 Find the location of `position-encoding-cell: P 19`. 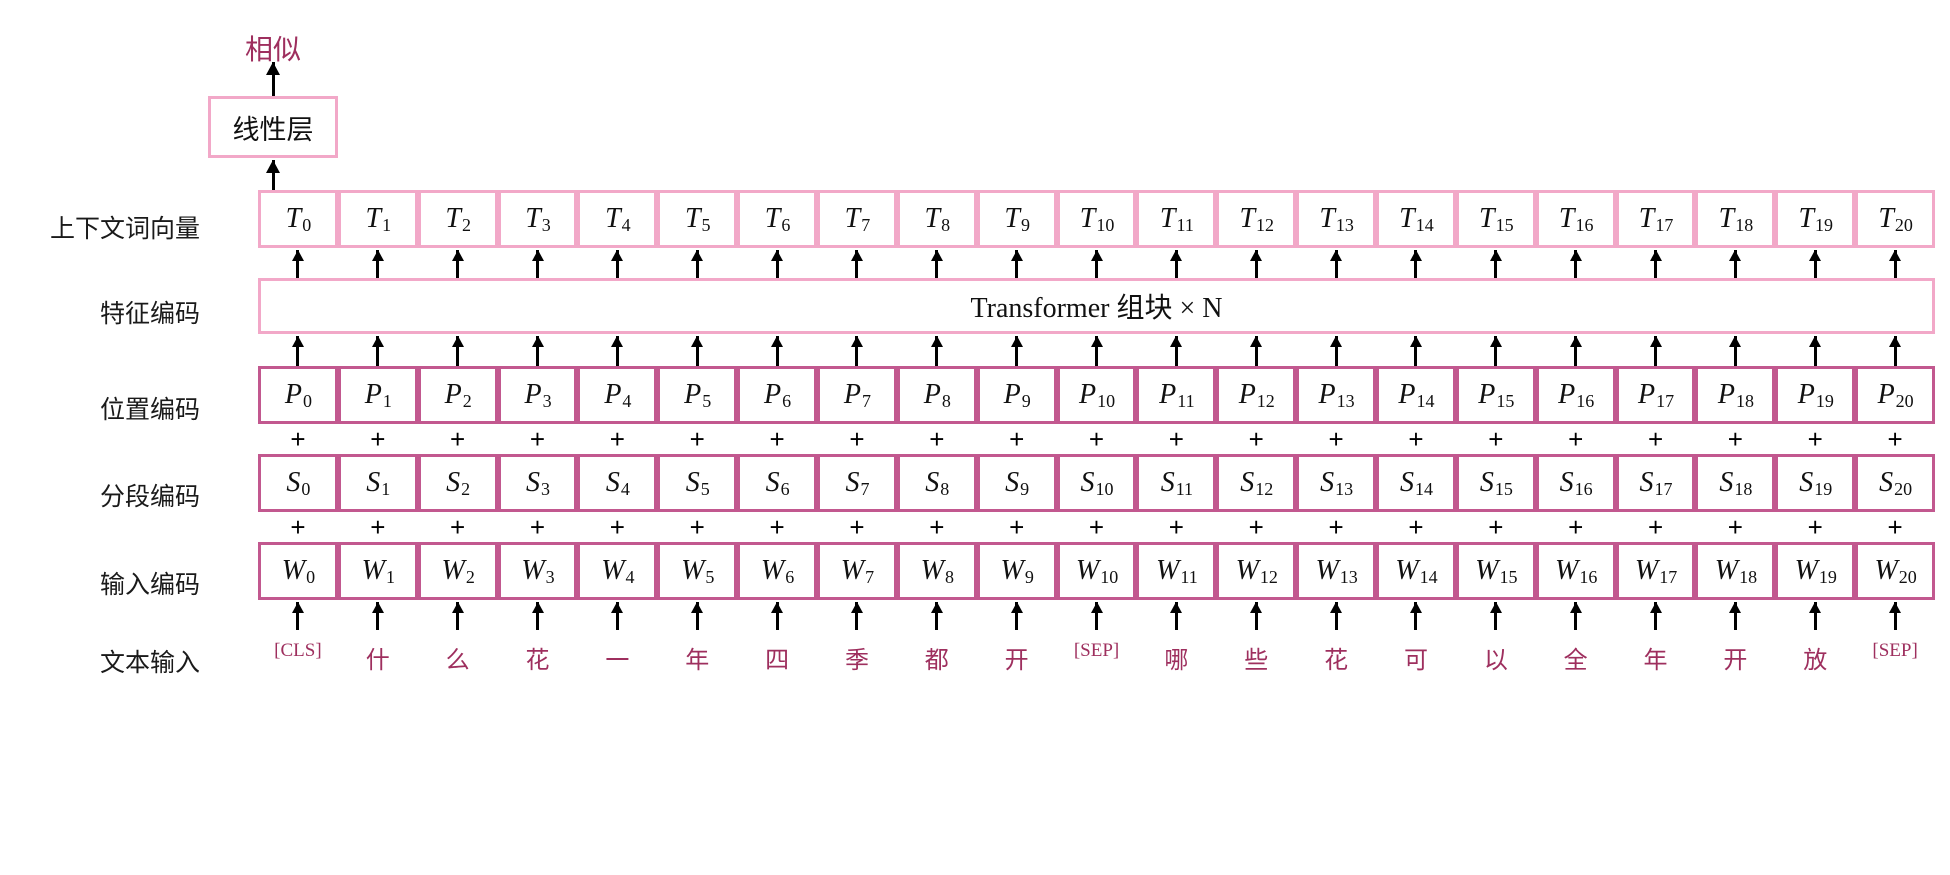

position-encoding-cell: P 19 is located at coordinates (1815, 395).